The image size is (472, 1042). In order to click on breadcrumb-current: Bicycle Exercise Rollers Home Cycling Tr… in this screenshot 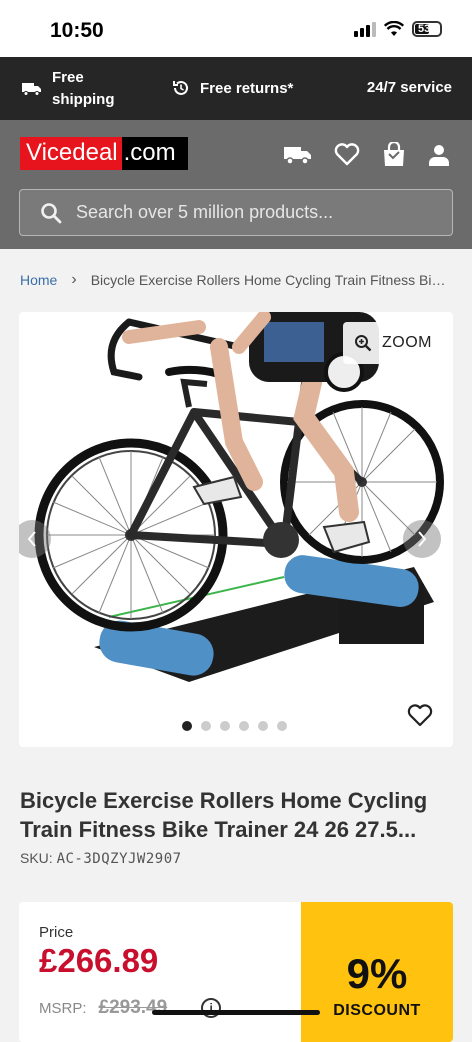, I will do `click(271, 280)`.